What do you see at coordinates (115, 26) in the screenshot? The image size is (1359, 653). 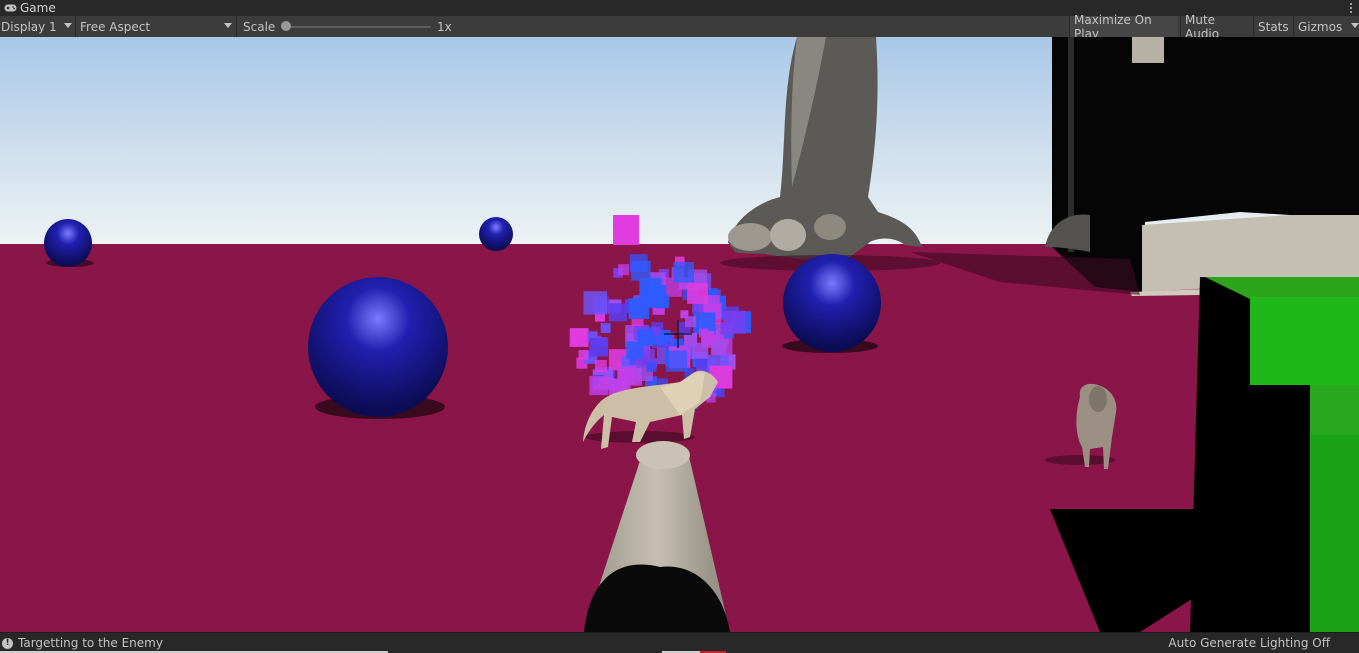 I see `aspect-label: Free Aspect` at bounding box center [115, 26].